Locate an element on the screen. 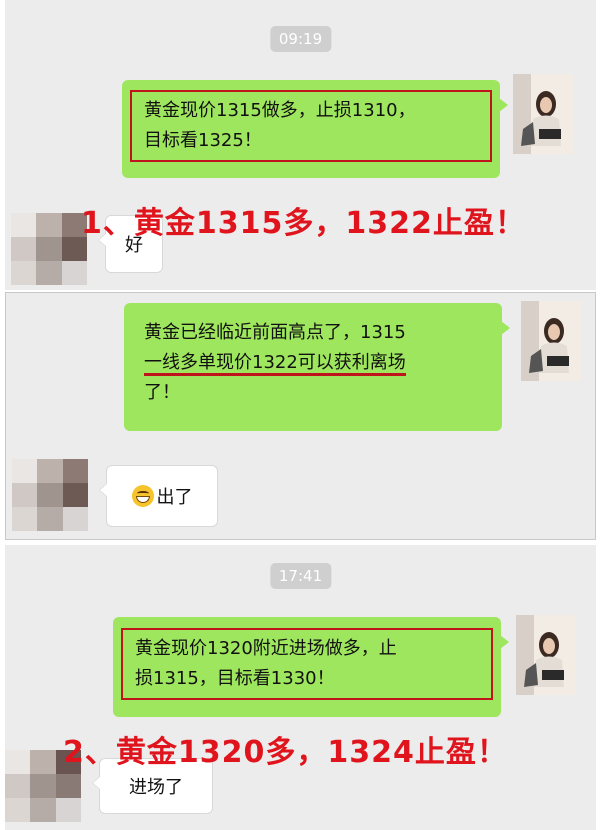 This screenshot has width=600, height=830. message-line: 目标看1325！ is located at coordinates (203, 140).